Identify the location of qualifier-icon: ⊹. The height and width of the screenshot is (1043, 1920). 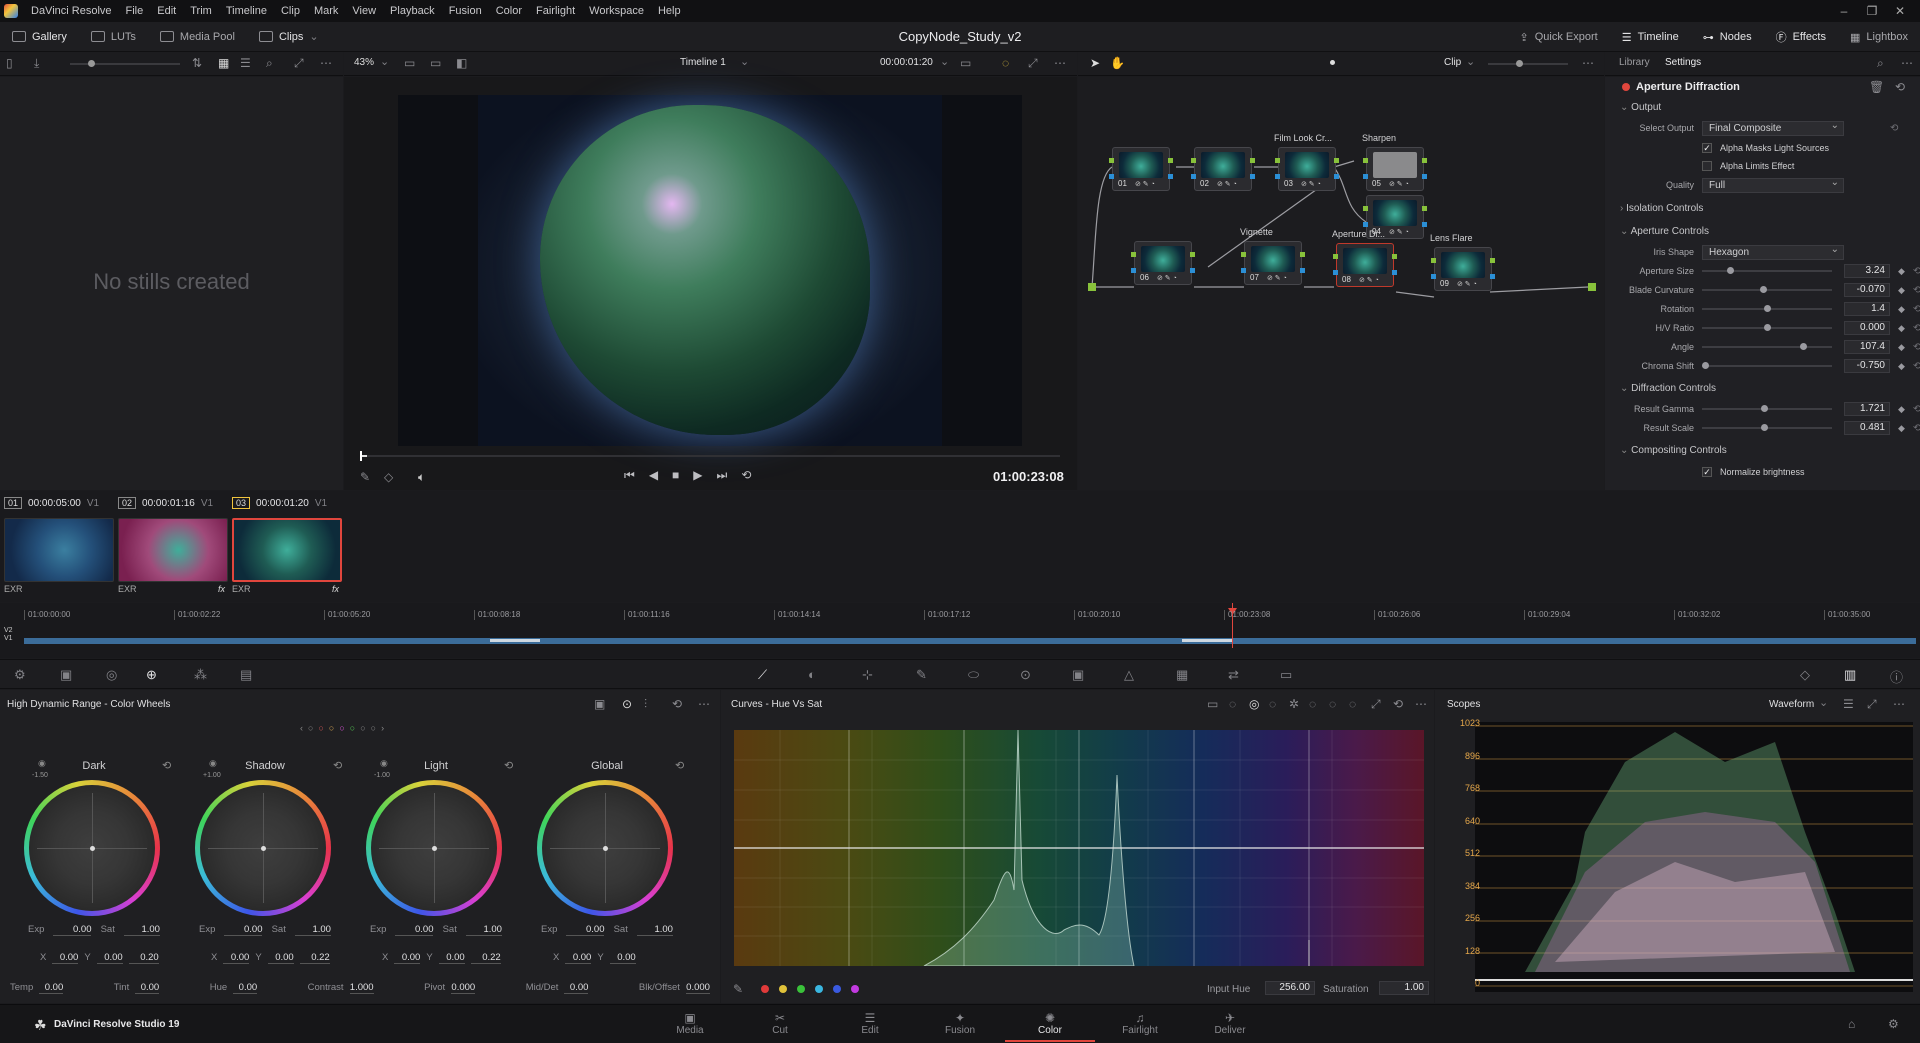
(867, 675).